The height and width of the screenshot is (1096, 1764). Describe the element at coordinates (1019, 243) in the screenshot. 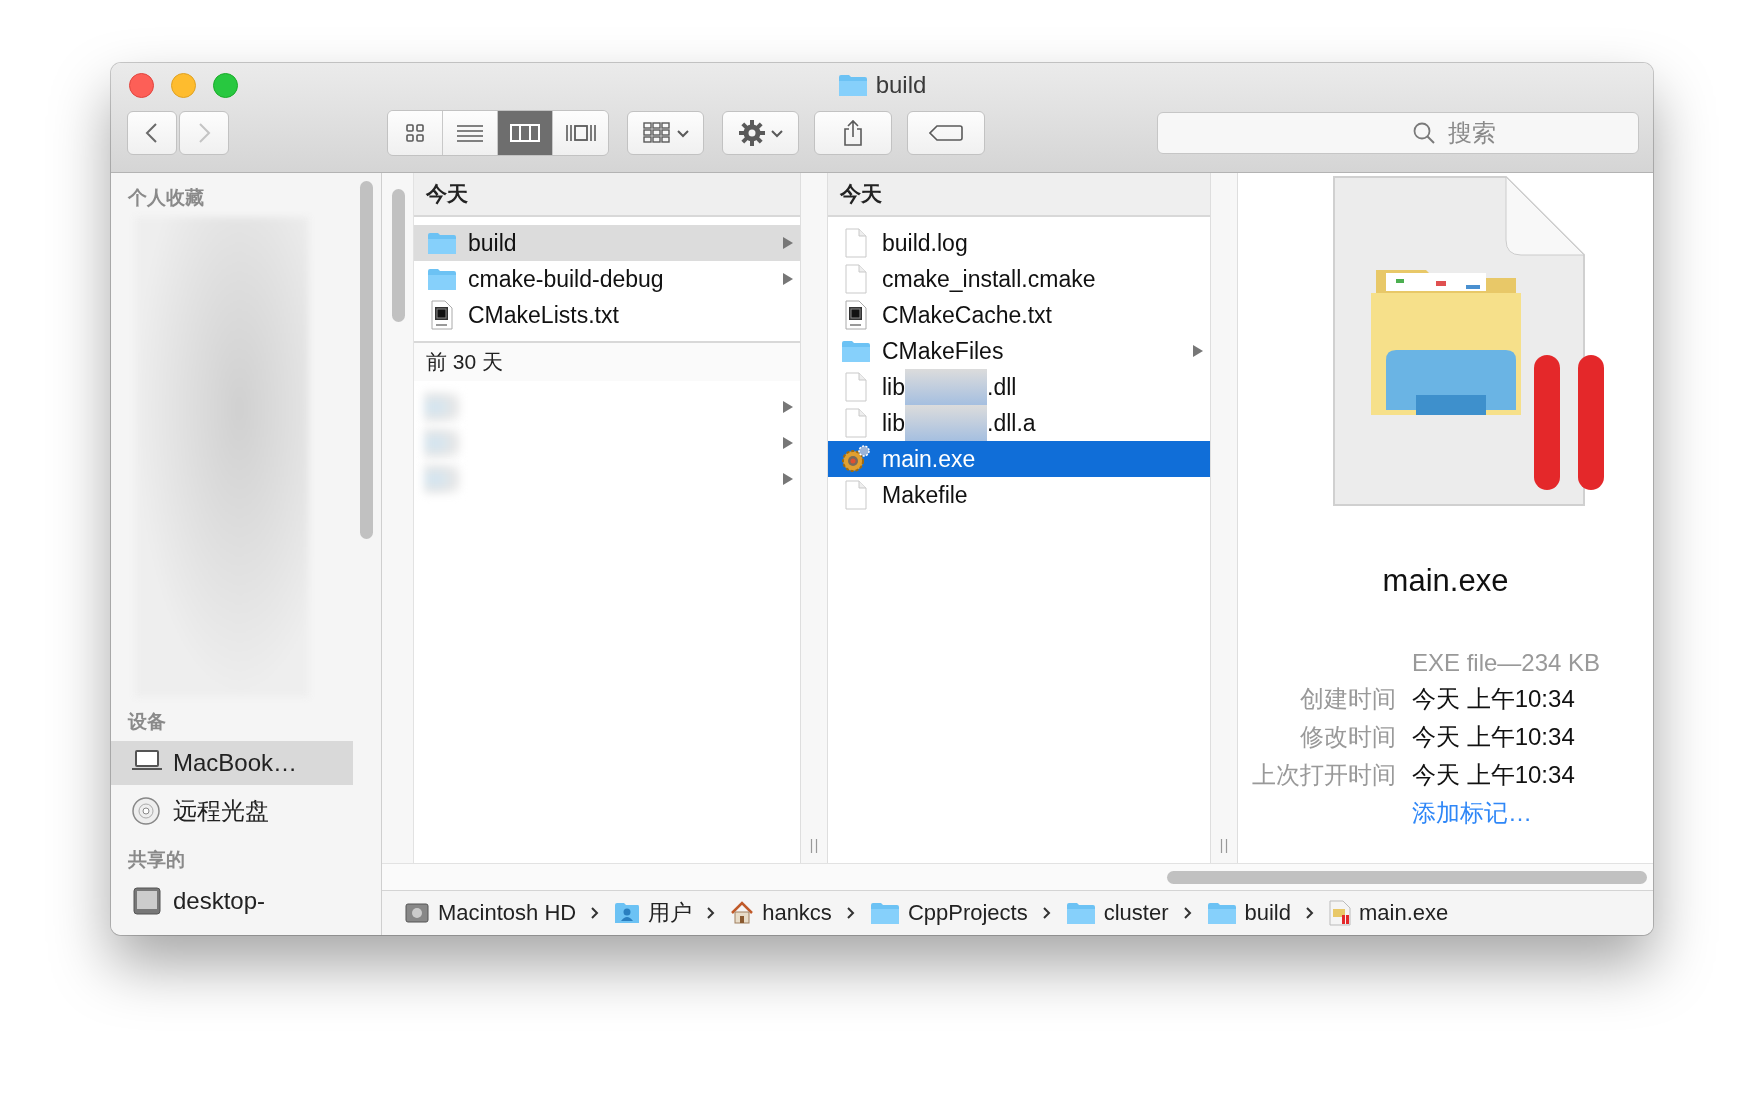

I see `file-row: build.log` at that location.